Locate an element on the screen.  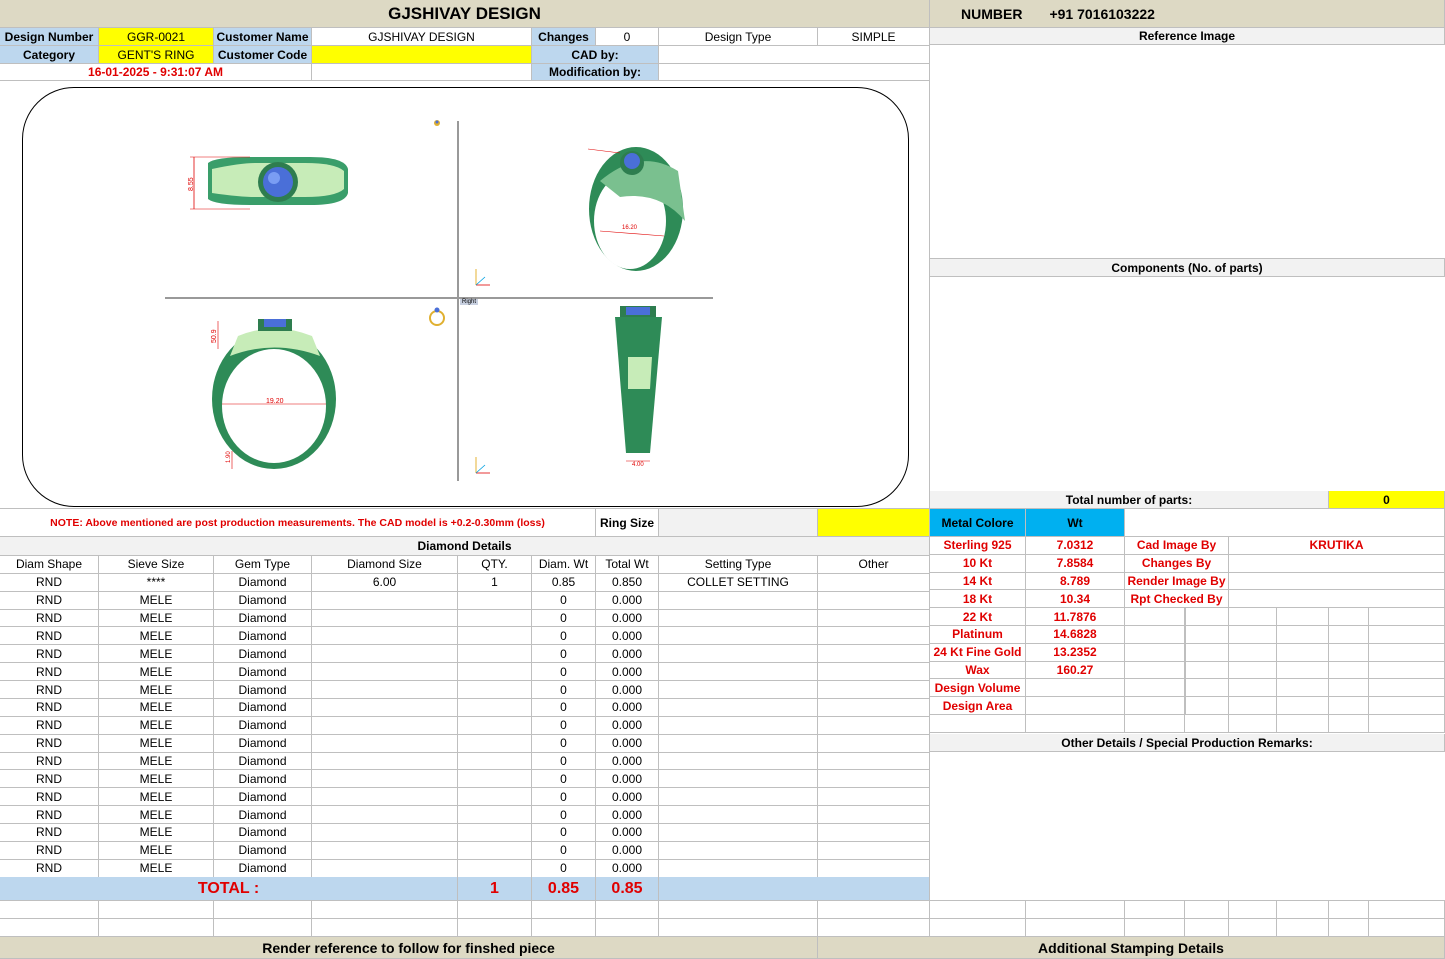
changes-field: 0 is located at coordinates (627, 37).